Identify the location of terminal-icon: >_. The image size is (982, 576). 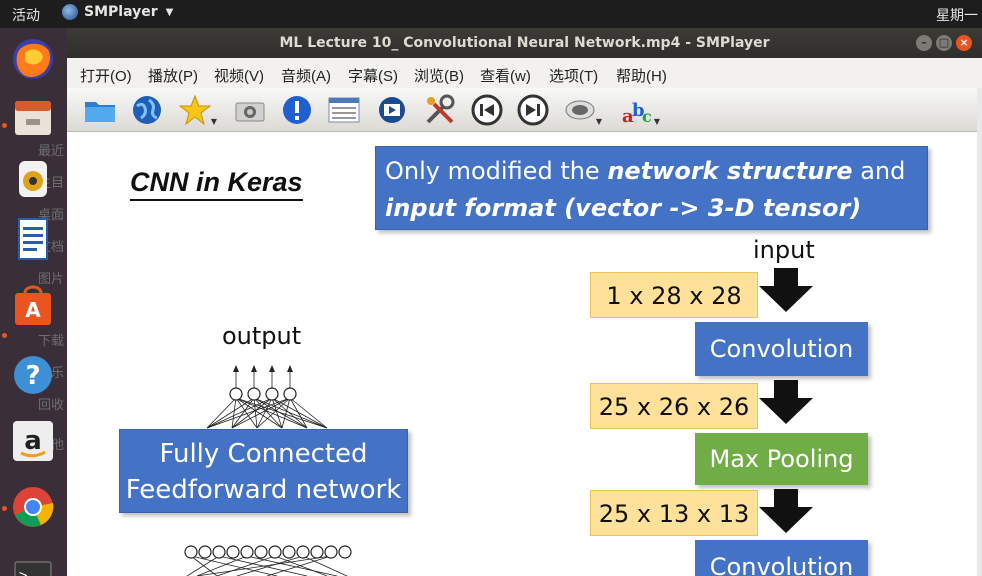
(33, 568).